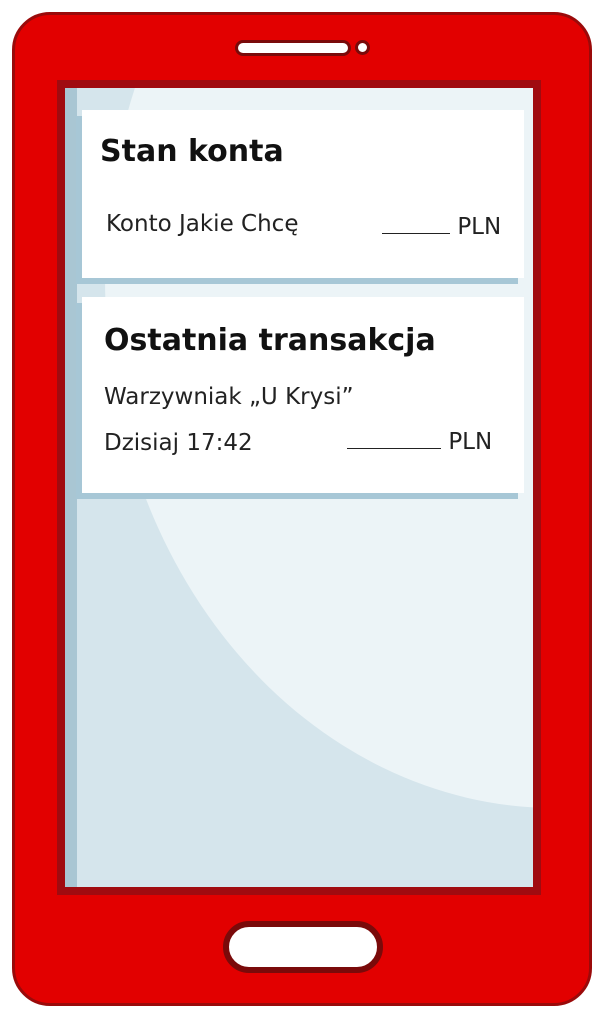 The width and height of the screenshot is (594, 1009). What do you see at coordinates (303, 947) in the screenshot?
I see `home-button` at bounding box center [303, 947].